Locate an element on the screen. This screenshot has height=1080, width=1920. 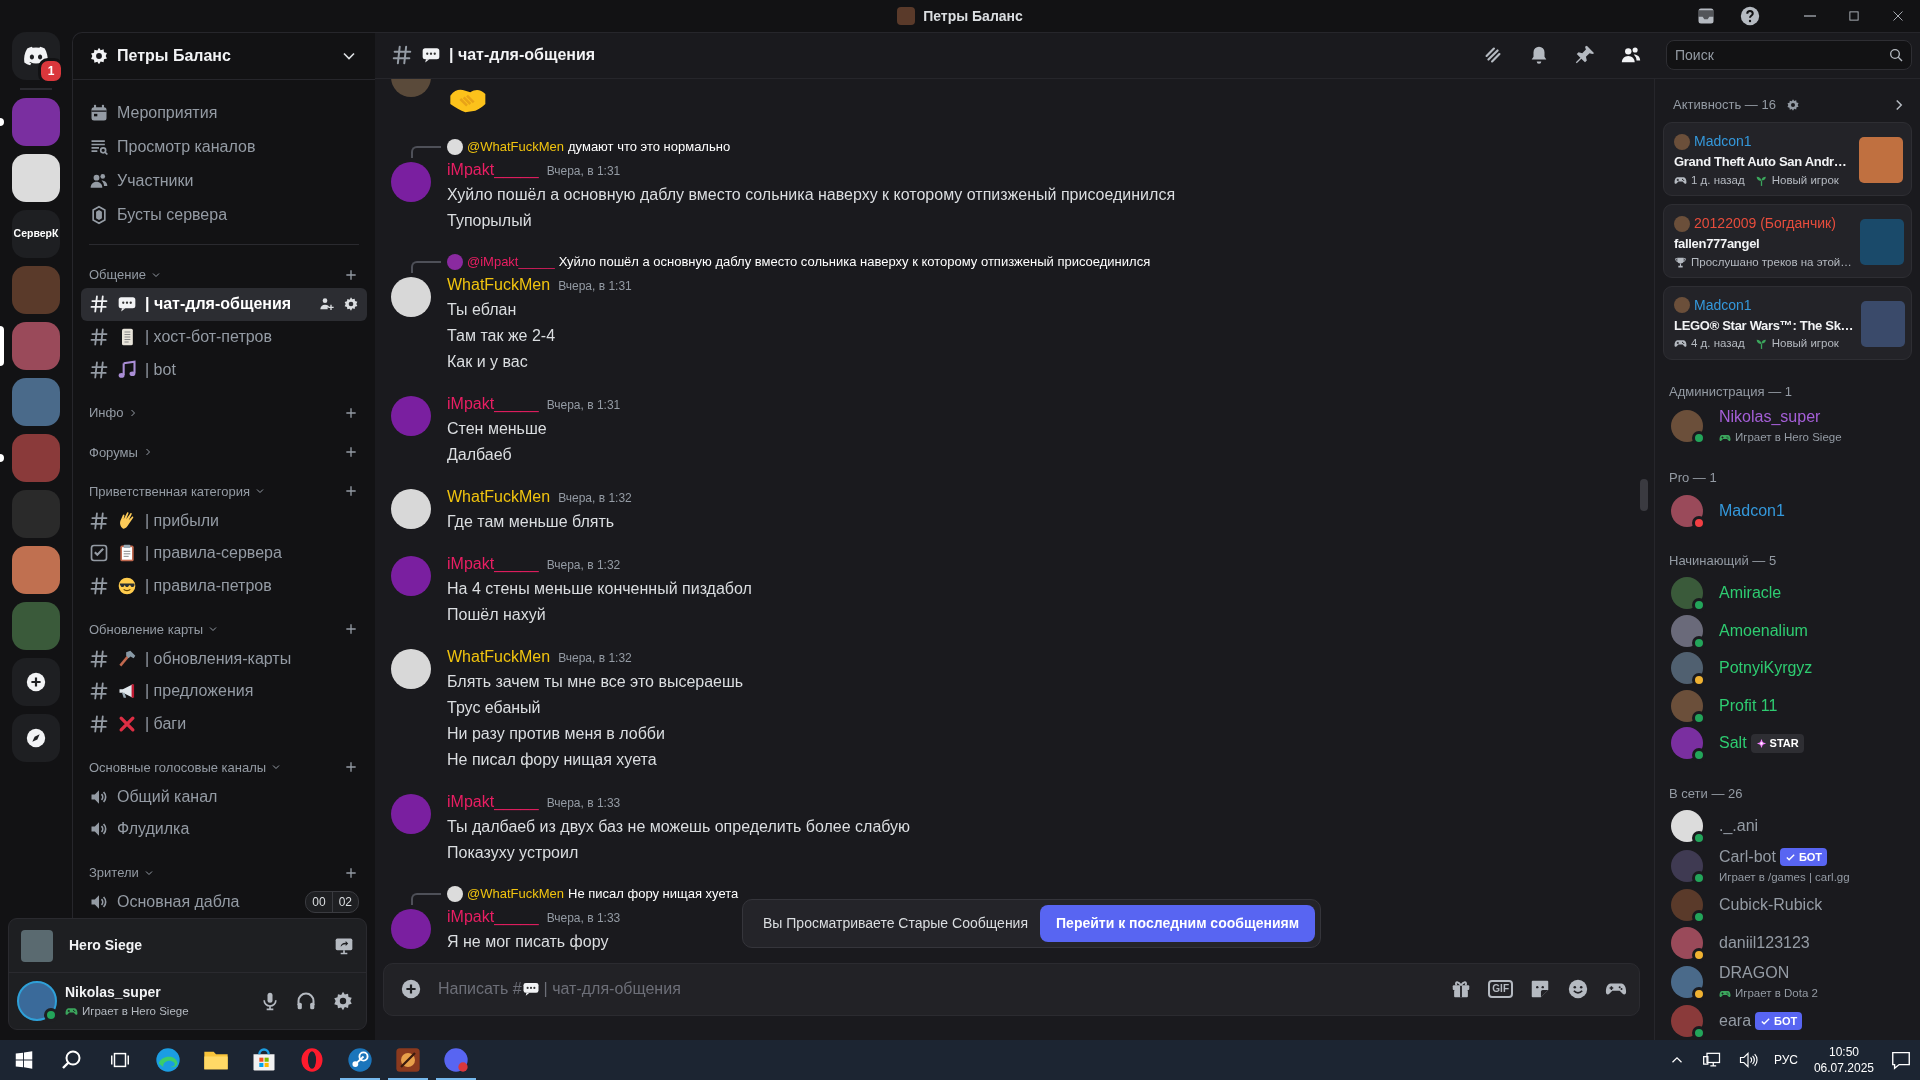
member-name: Madcon1 is located at coordinates (1752, 510).